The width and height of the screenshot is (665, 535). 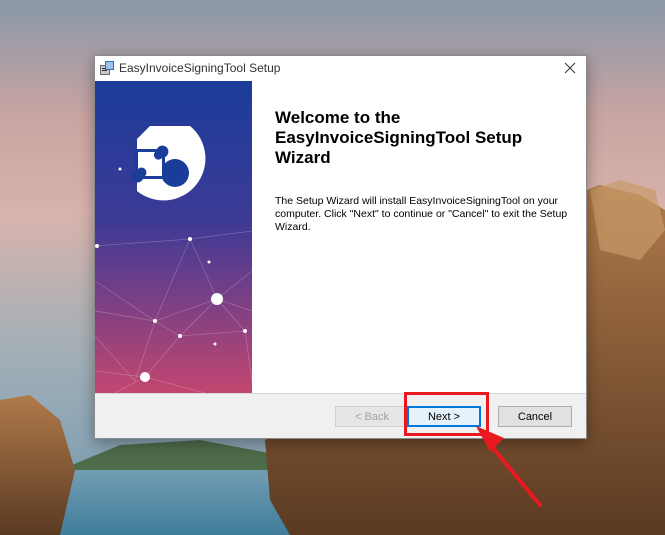 I want to click on banner-artwork, so click(x=173, y=237).